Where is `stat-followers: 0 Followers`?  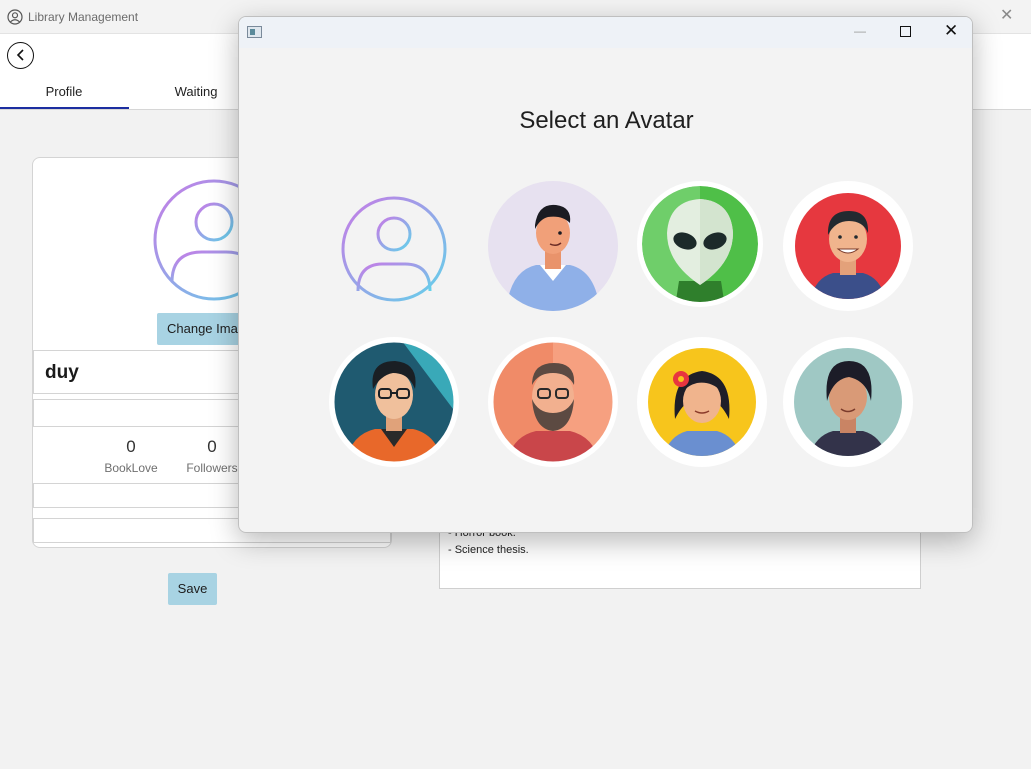 stat-followers: 0 Followers is located at coordinates (212, 456).